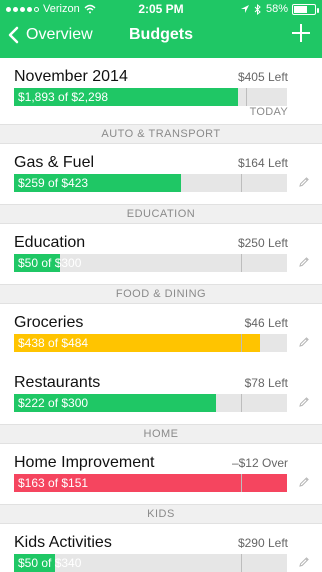 The width and height of the screenshot is (322, 572). I want to click on budget-remaining: $78 Left, so click(266, 383).